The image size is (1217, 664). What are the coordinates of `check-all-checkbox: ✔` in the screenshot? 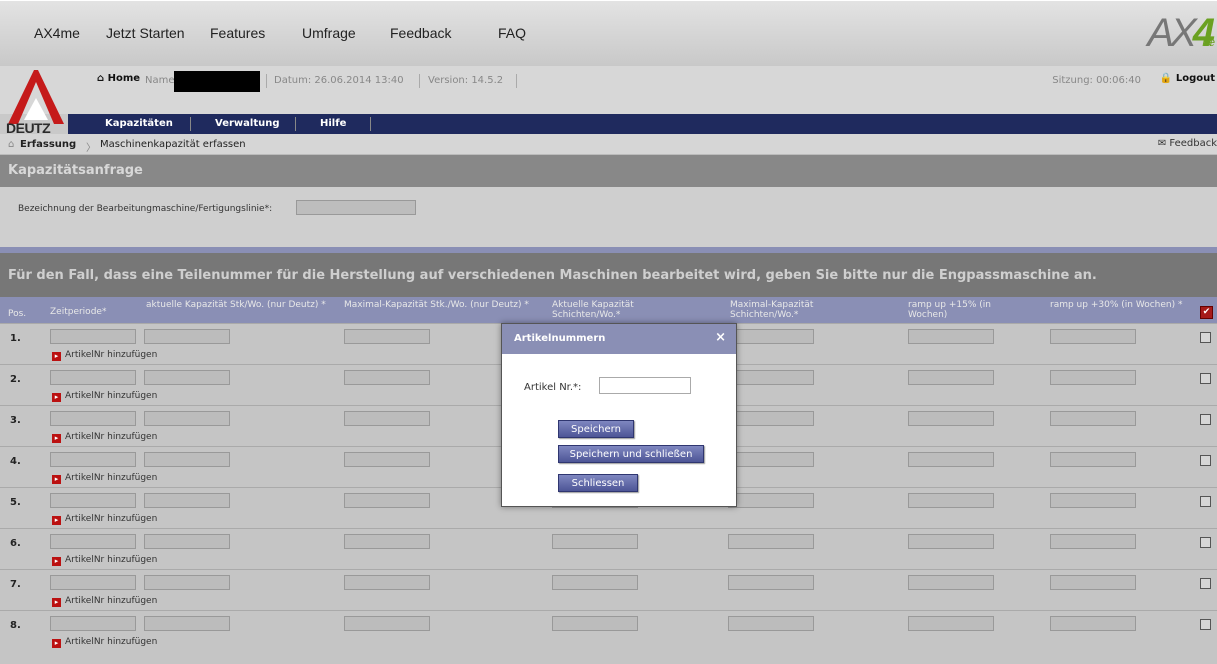 It's located at (1206, 312).